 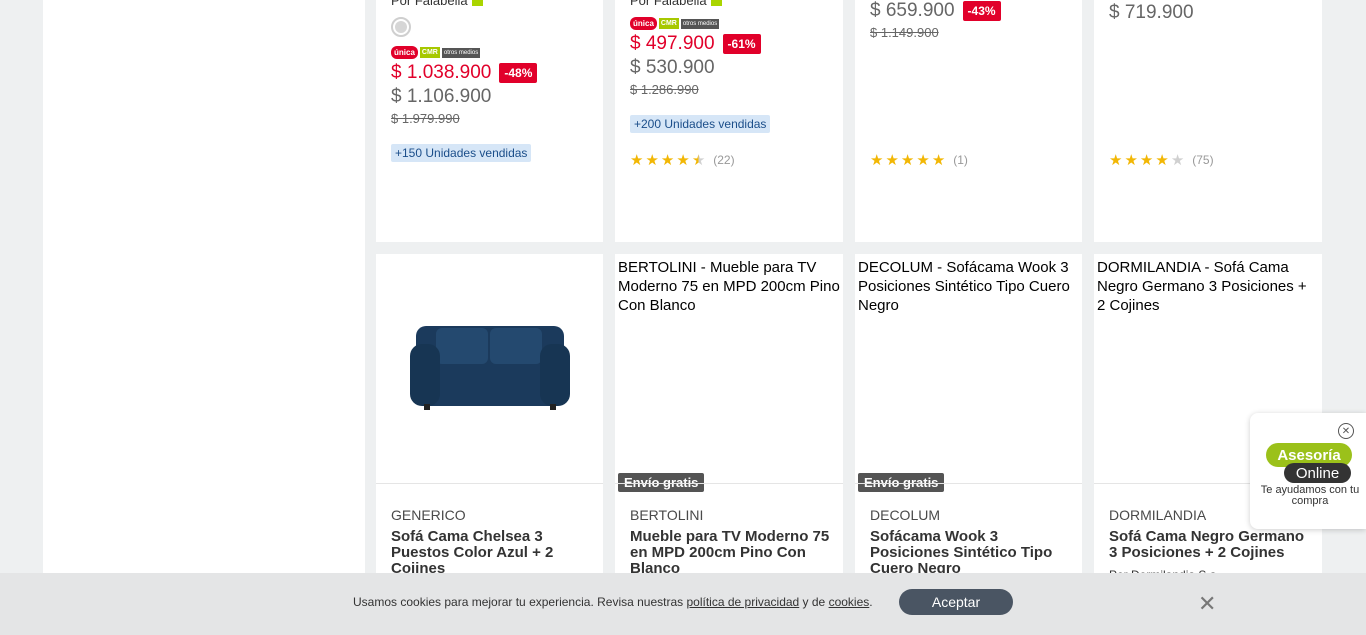 What do you see at coordinates (1203, 160) in the screenshot?
I see `review-count: (75)` at bounding box center [1203, 160].